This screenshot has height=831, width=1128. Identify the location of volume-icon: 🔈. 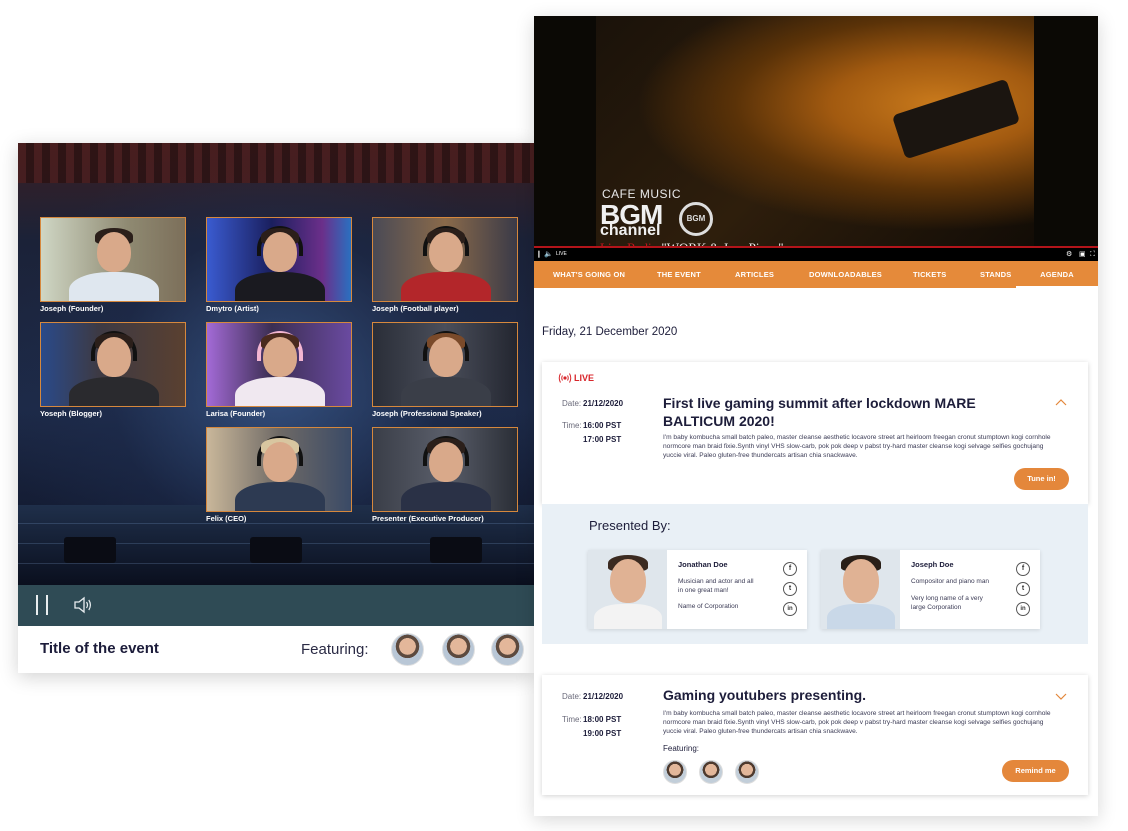
(548, 254).